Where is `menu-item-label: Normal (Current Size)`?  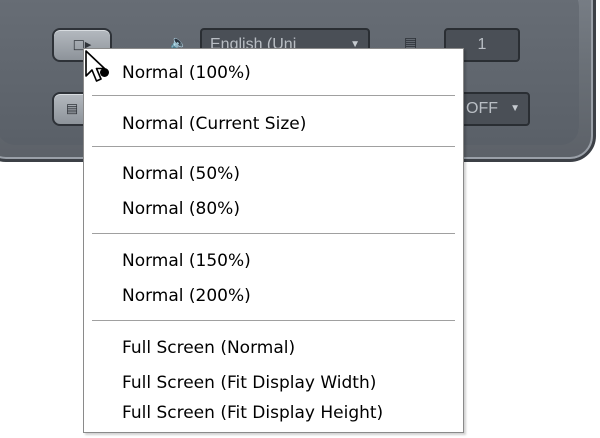
menu-item-label: Normal (Current Size) is located at coordinates (214, 124).